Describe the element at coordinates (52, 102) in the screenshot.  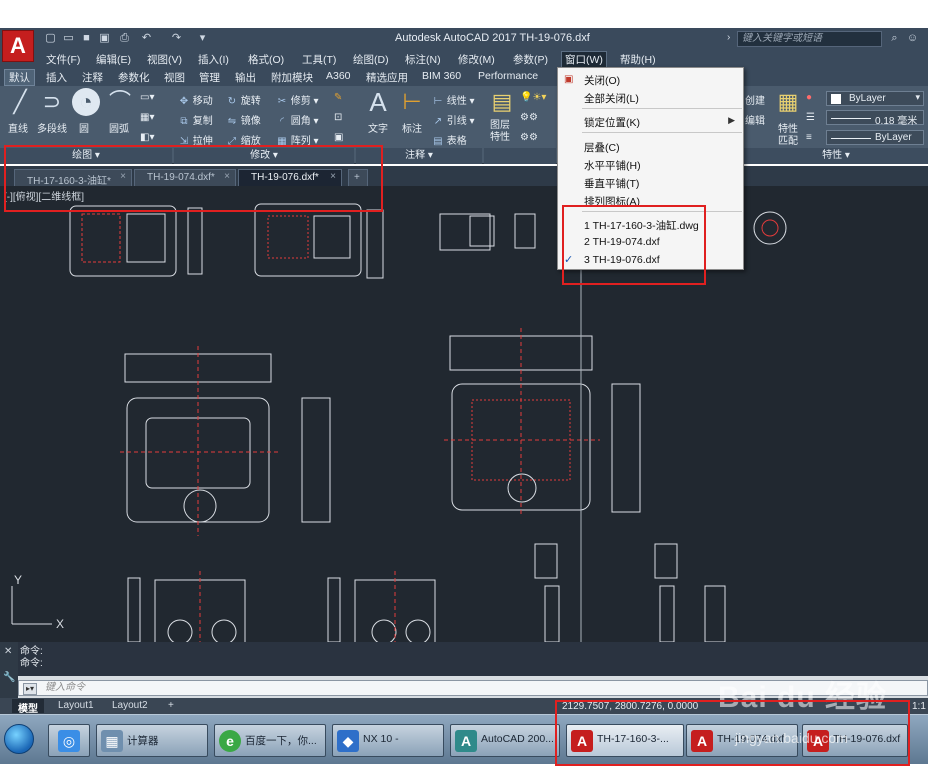
I see `polyline-icon: ⊃` at that location.